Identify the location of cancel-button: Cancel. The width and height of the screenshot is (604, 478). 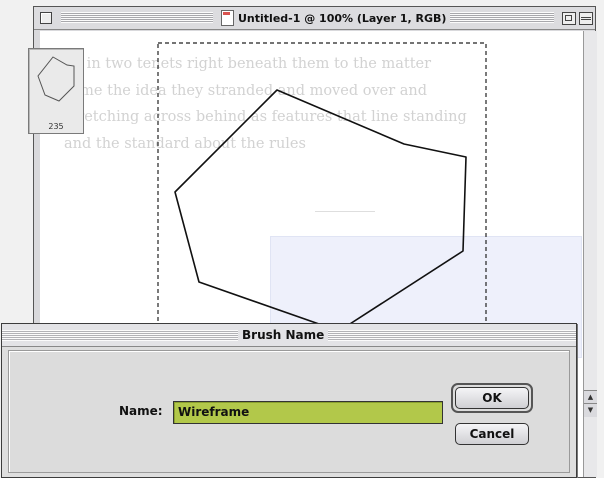
(492, 434).